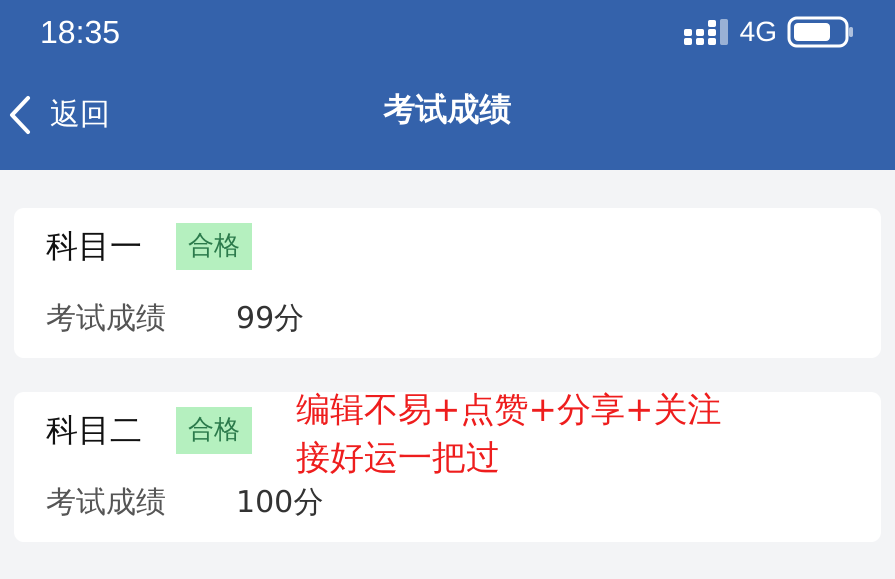 The width and height of the screenshot is (895, 579). I want to click on score-value: 99分, so click(270, 319).